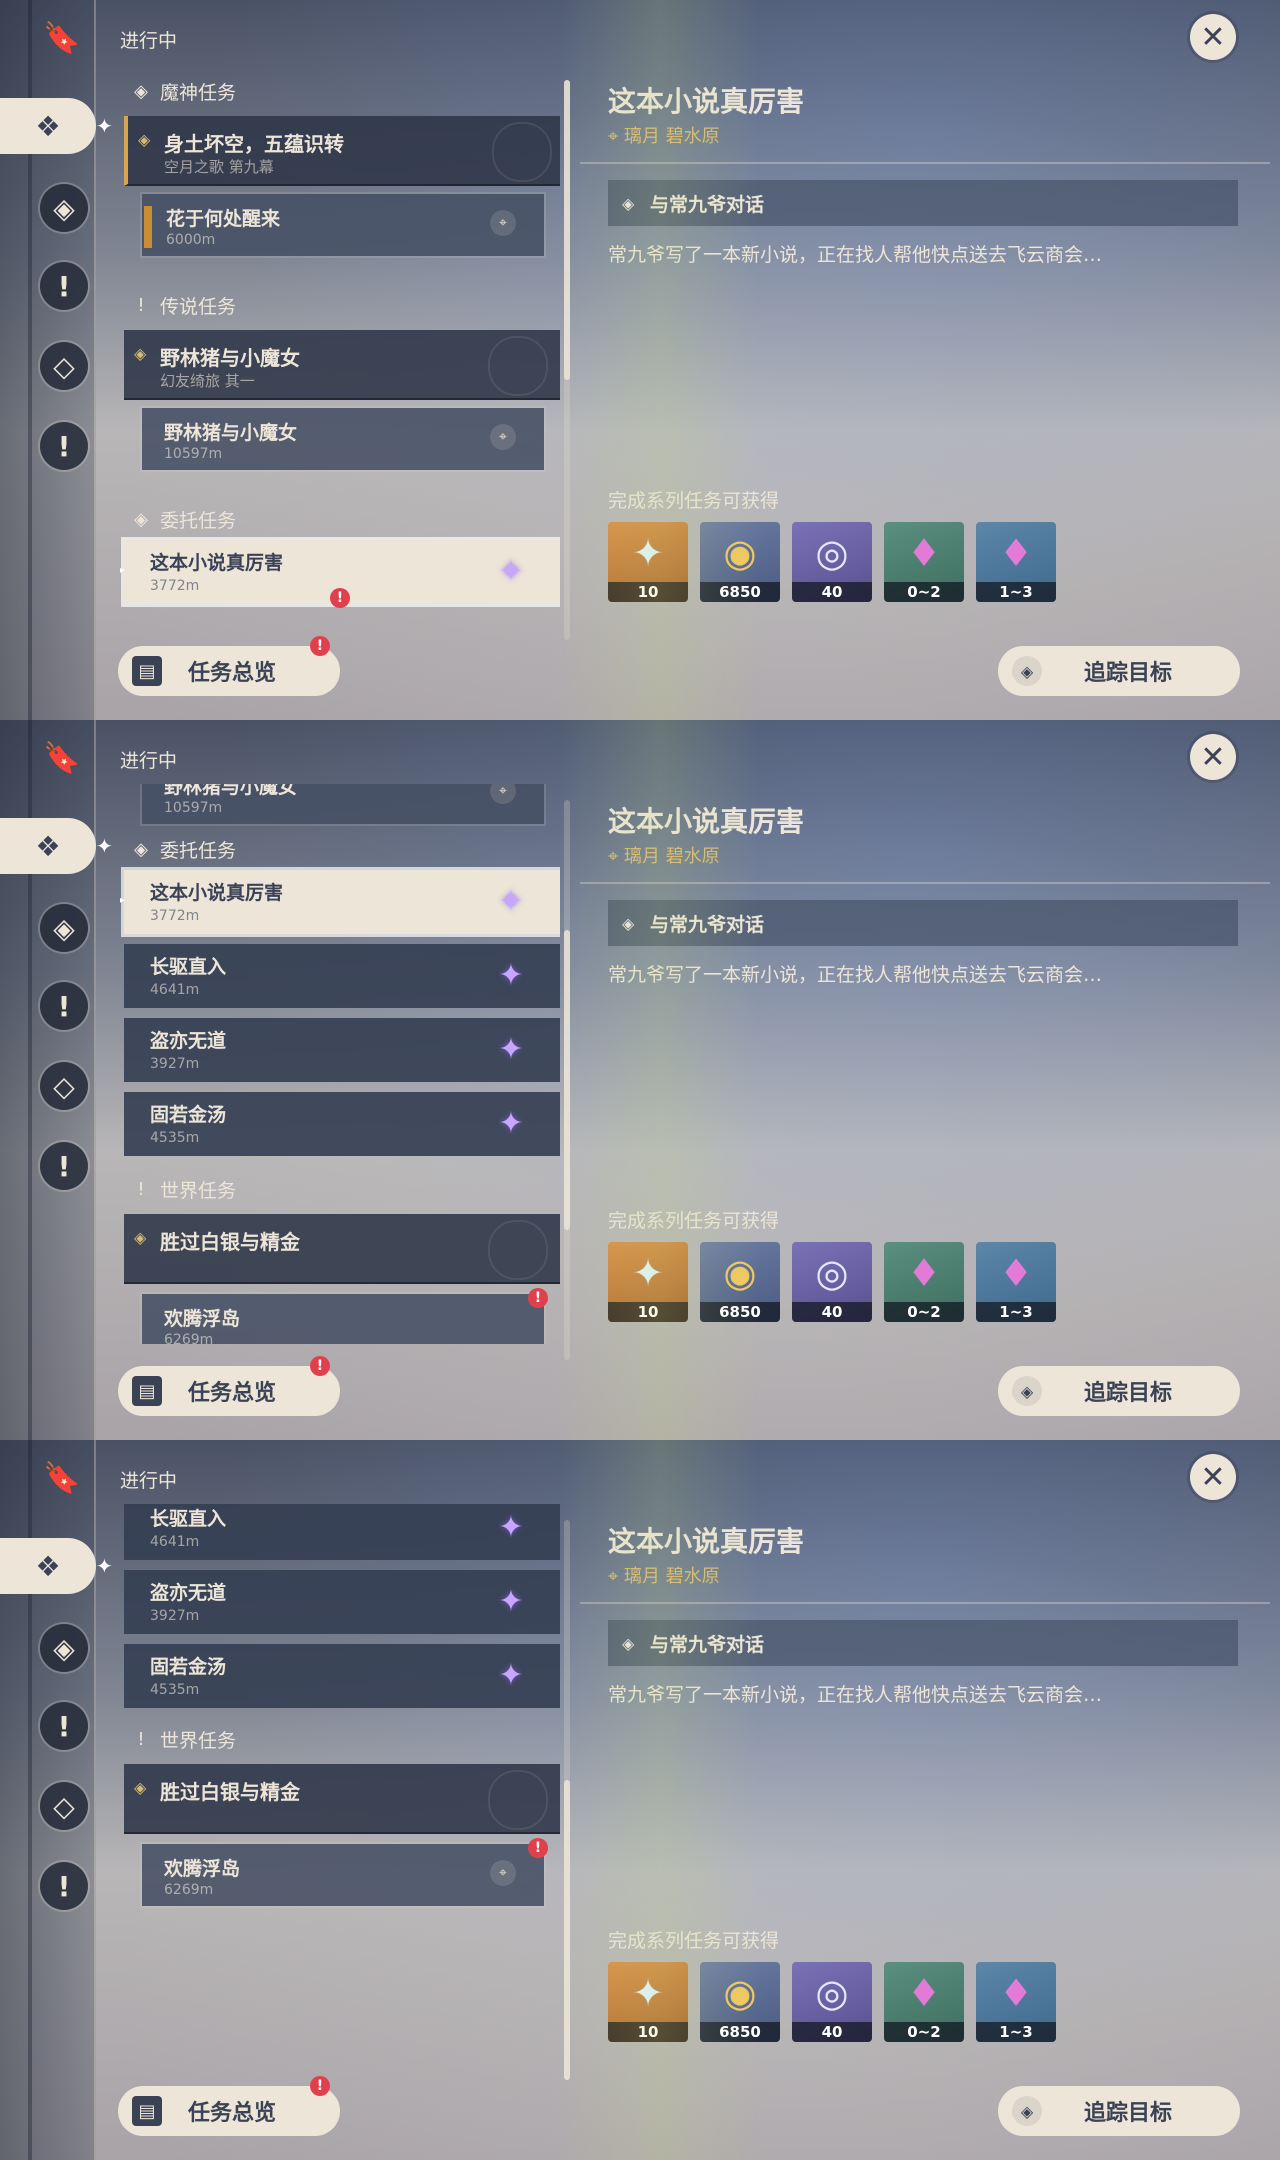  Describe the element at coordinates (832, 1273) in the screenshot. I see `adventure-exp-icon: ◎` at that location.